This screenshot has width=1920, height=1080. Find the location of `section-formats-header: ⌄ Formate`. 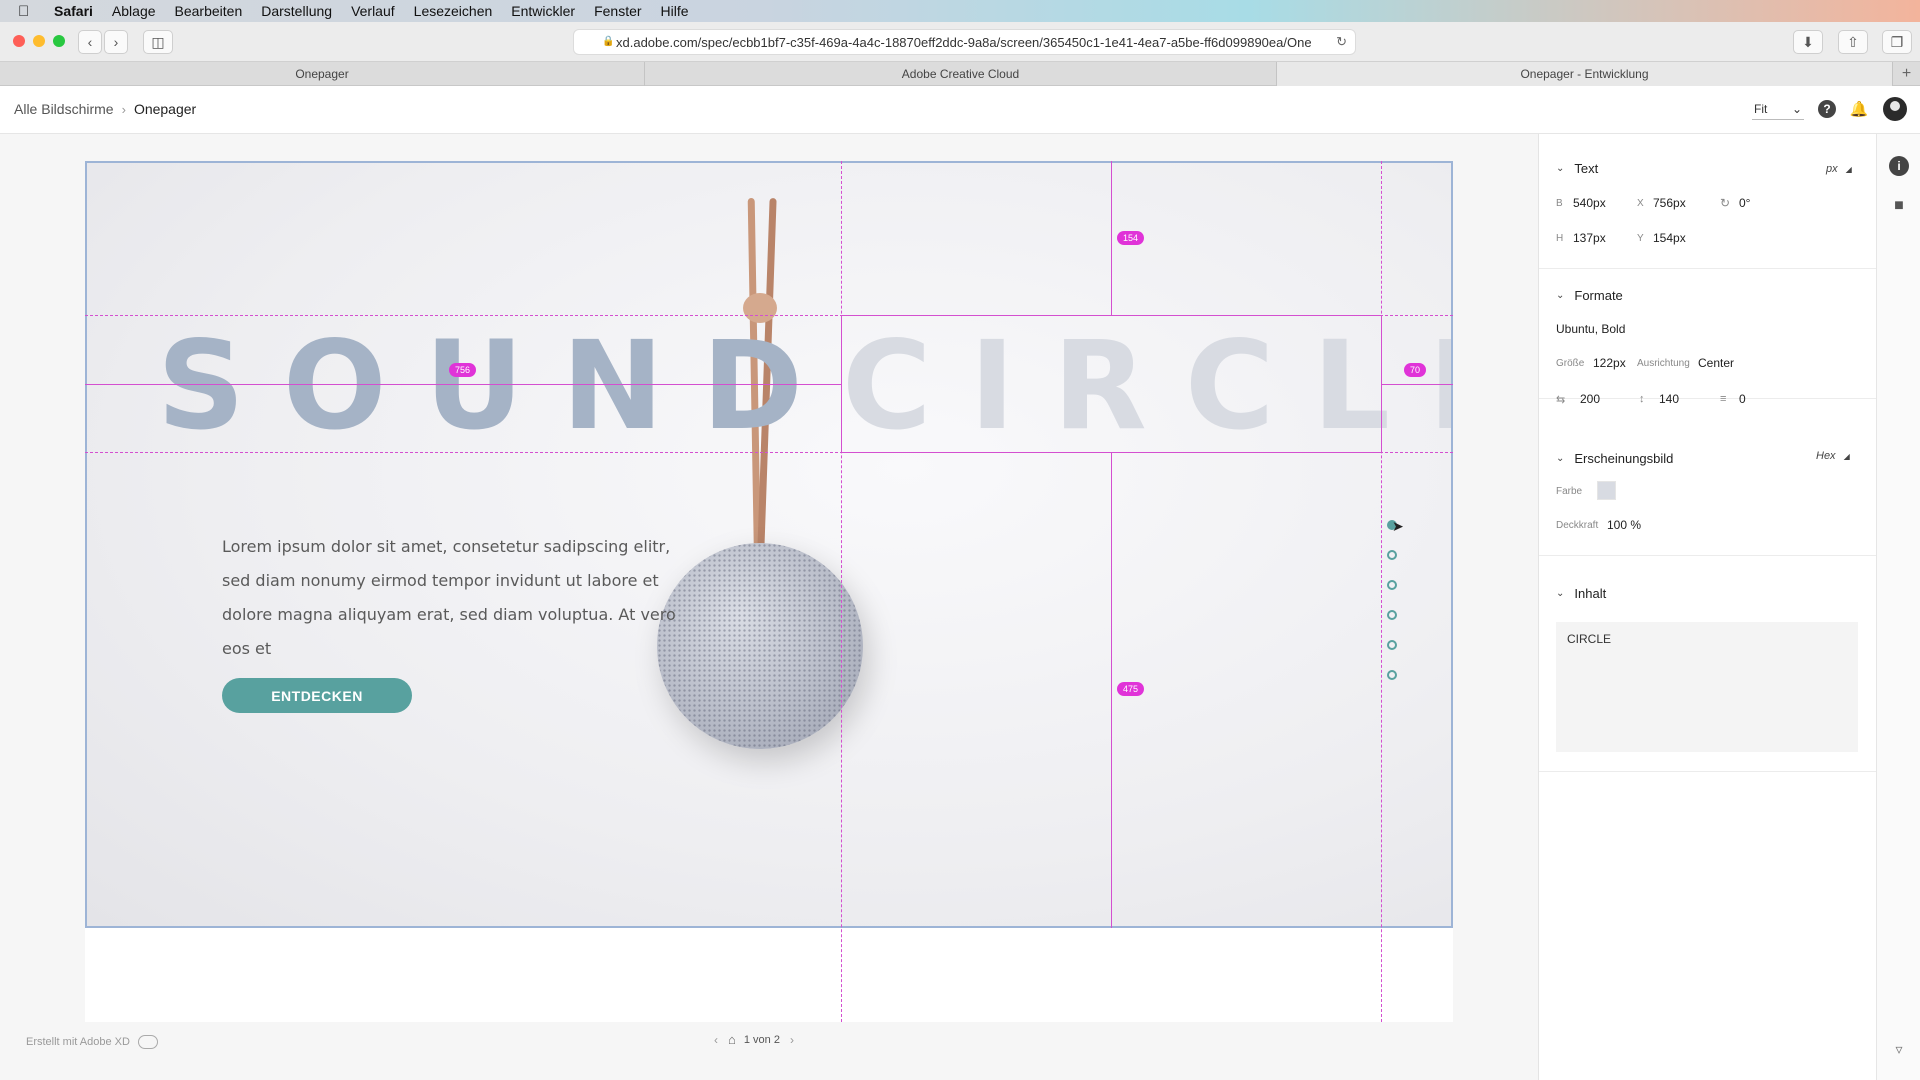

section-formats-header: ⌄ Formate is located at coordinates (1589, 295).